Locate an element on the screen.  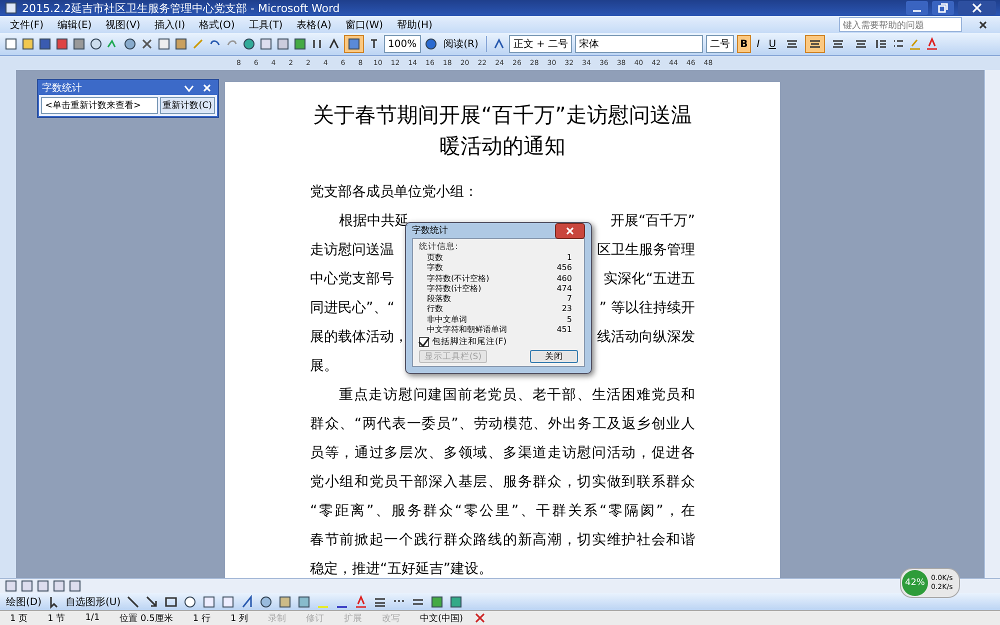
text-line: 同进民心”、“ is located at coordinates (352, 308).